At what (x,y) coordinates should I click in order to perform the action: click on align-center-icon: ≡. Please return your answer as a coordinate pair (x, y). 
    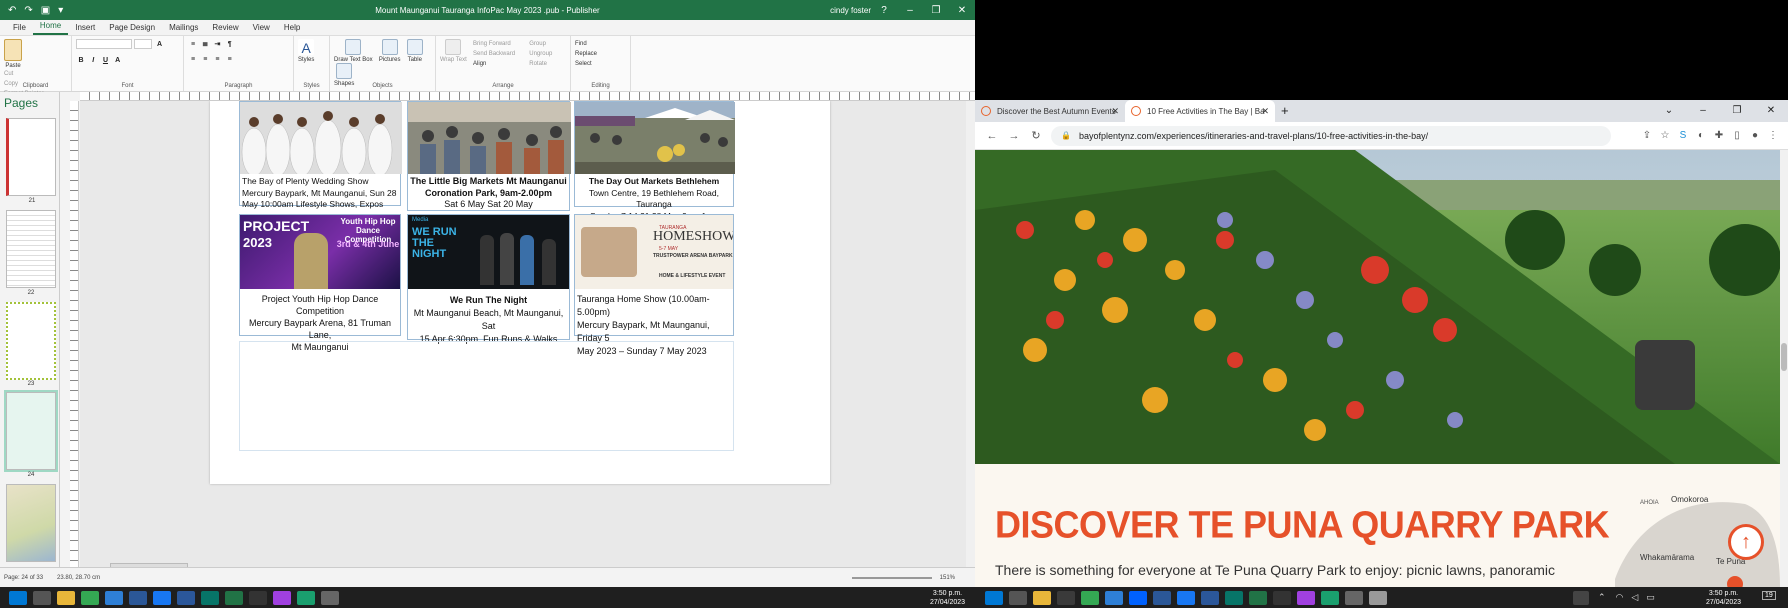
    Looking at the image, I should click on (205, 59).